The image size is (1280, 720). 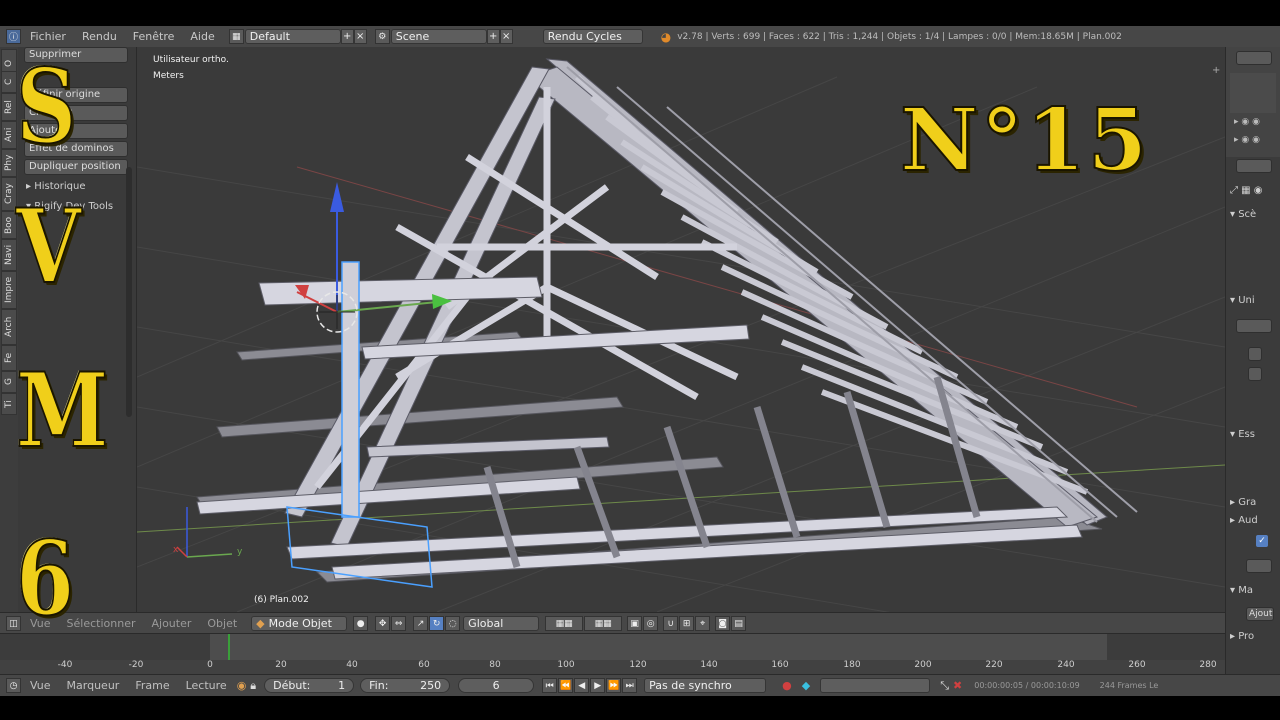 I want to click on pivot-point-icon: ✥, so click(x=383, y=623).